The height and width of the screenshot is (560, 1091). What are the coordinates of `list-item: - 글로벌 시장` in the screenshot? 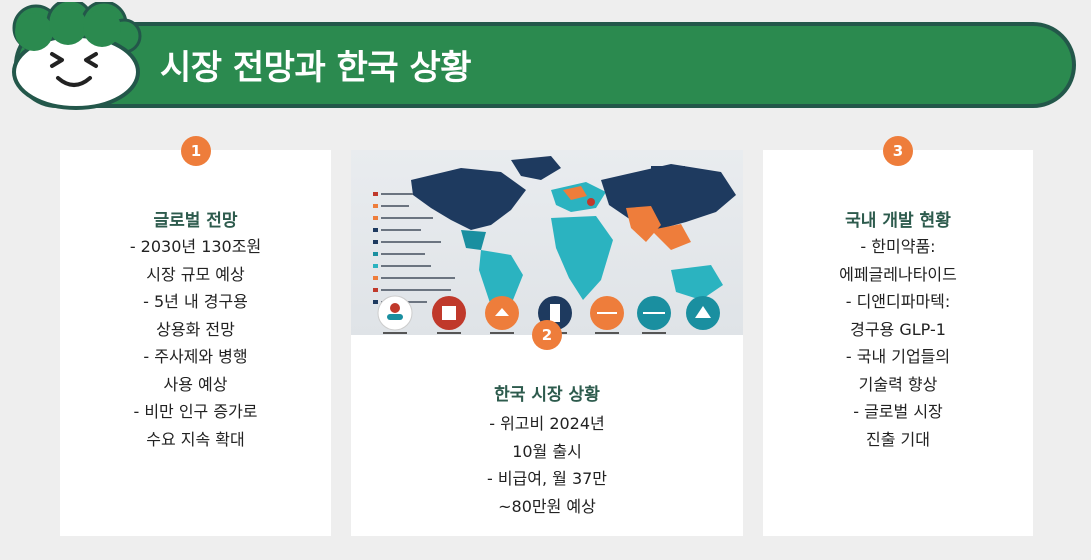 It's located at (898, 411).